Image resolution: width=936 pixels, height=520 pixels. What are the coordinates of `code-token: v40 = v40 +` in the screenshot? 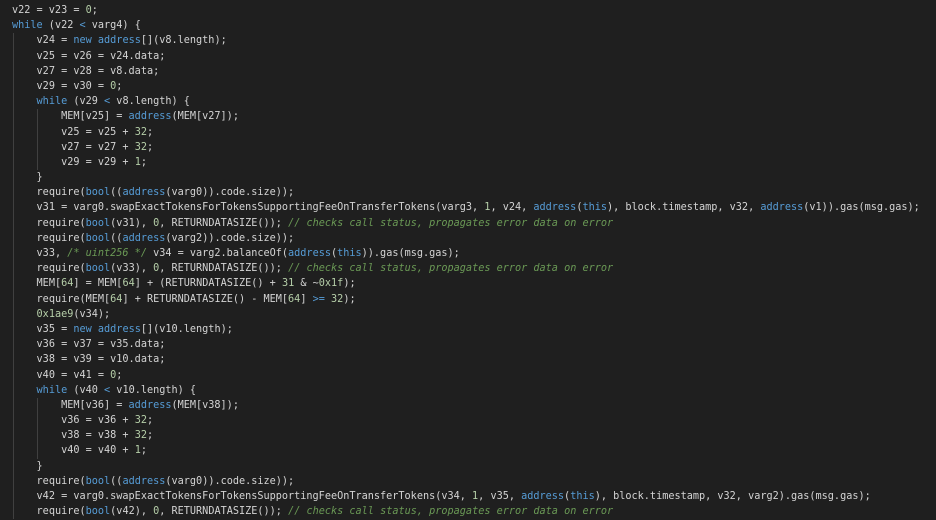 It's located at (98, 451).